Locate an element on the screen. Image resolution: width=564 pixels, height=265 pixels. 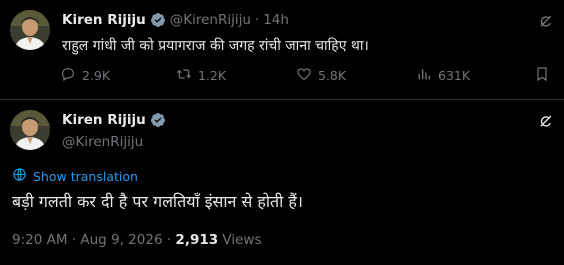
views-label: Views is located at coordinates (240, 240).